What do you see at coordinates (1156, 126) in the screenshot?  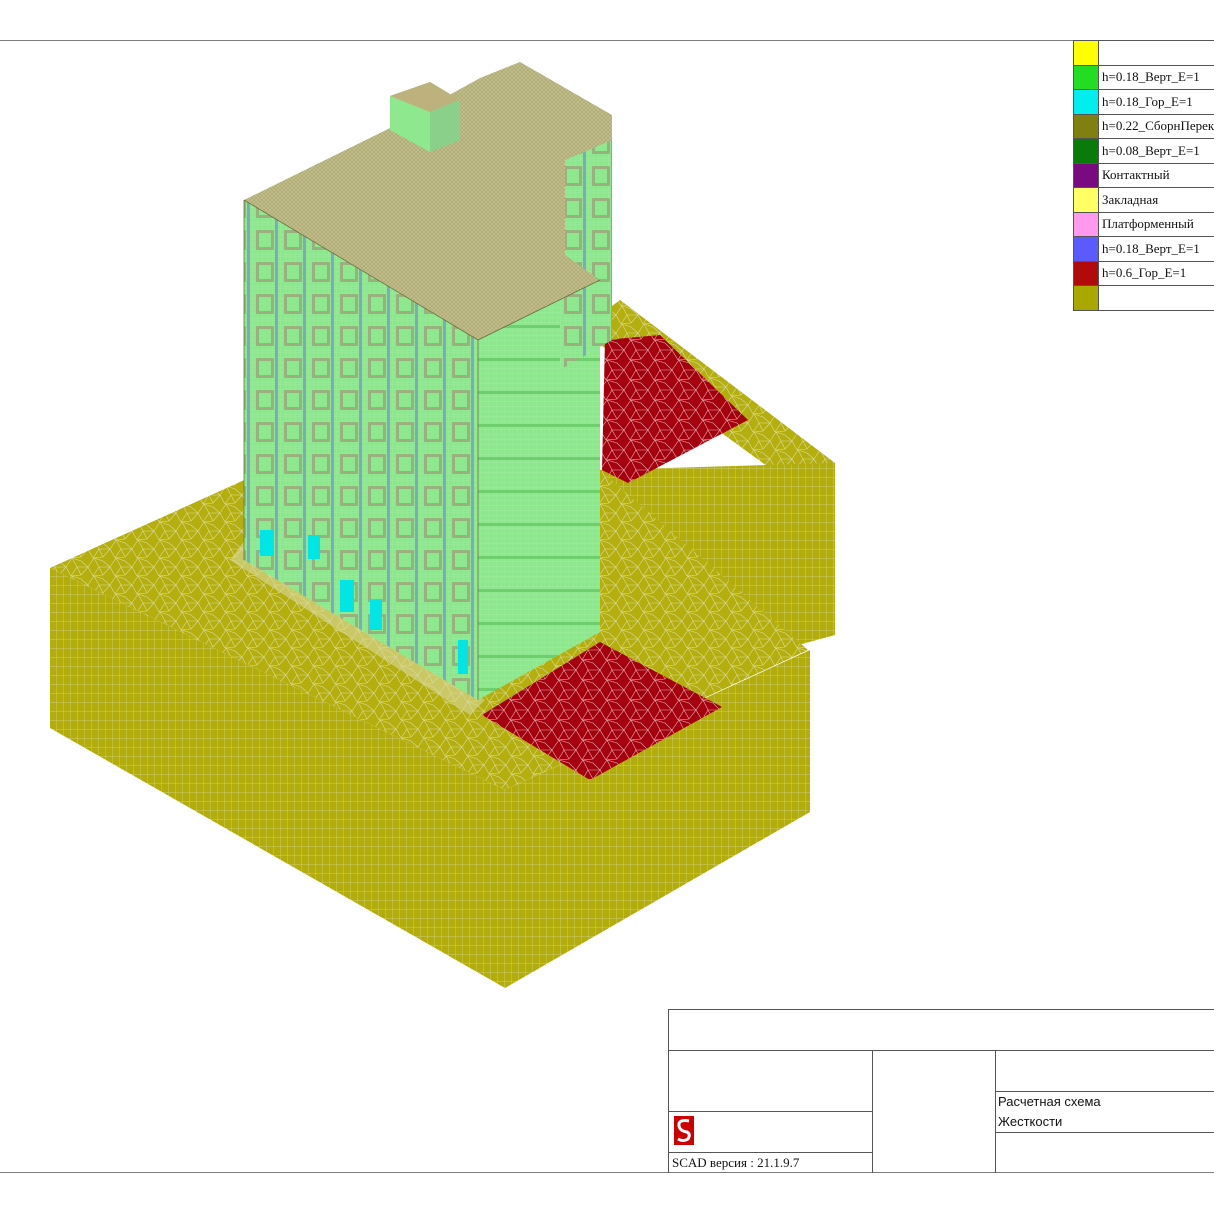 I see `legend-label: h=0.22_СборнПерекр` at bounding box center [1156, 126].